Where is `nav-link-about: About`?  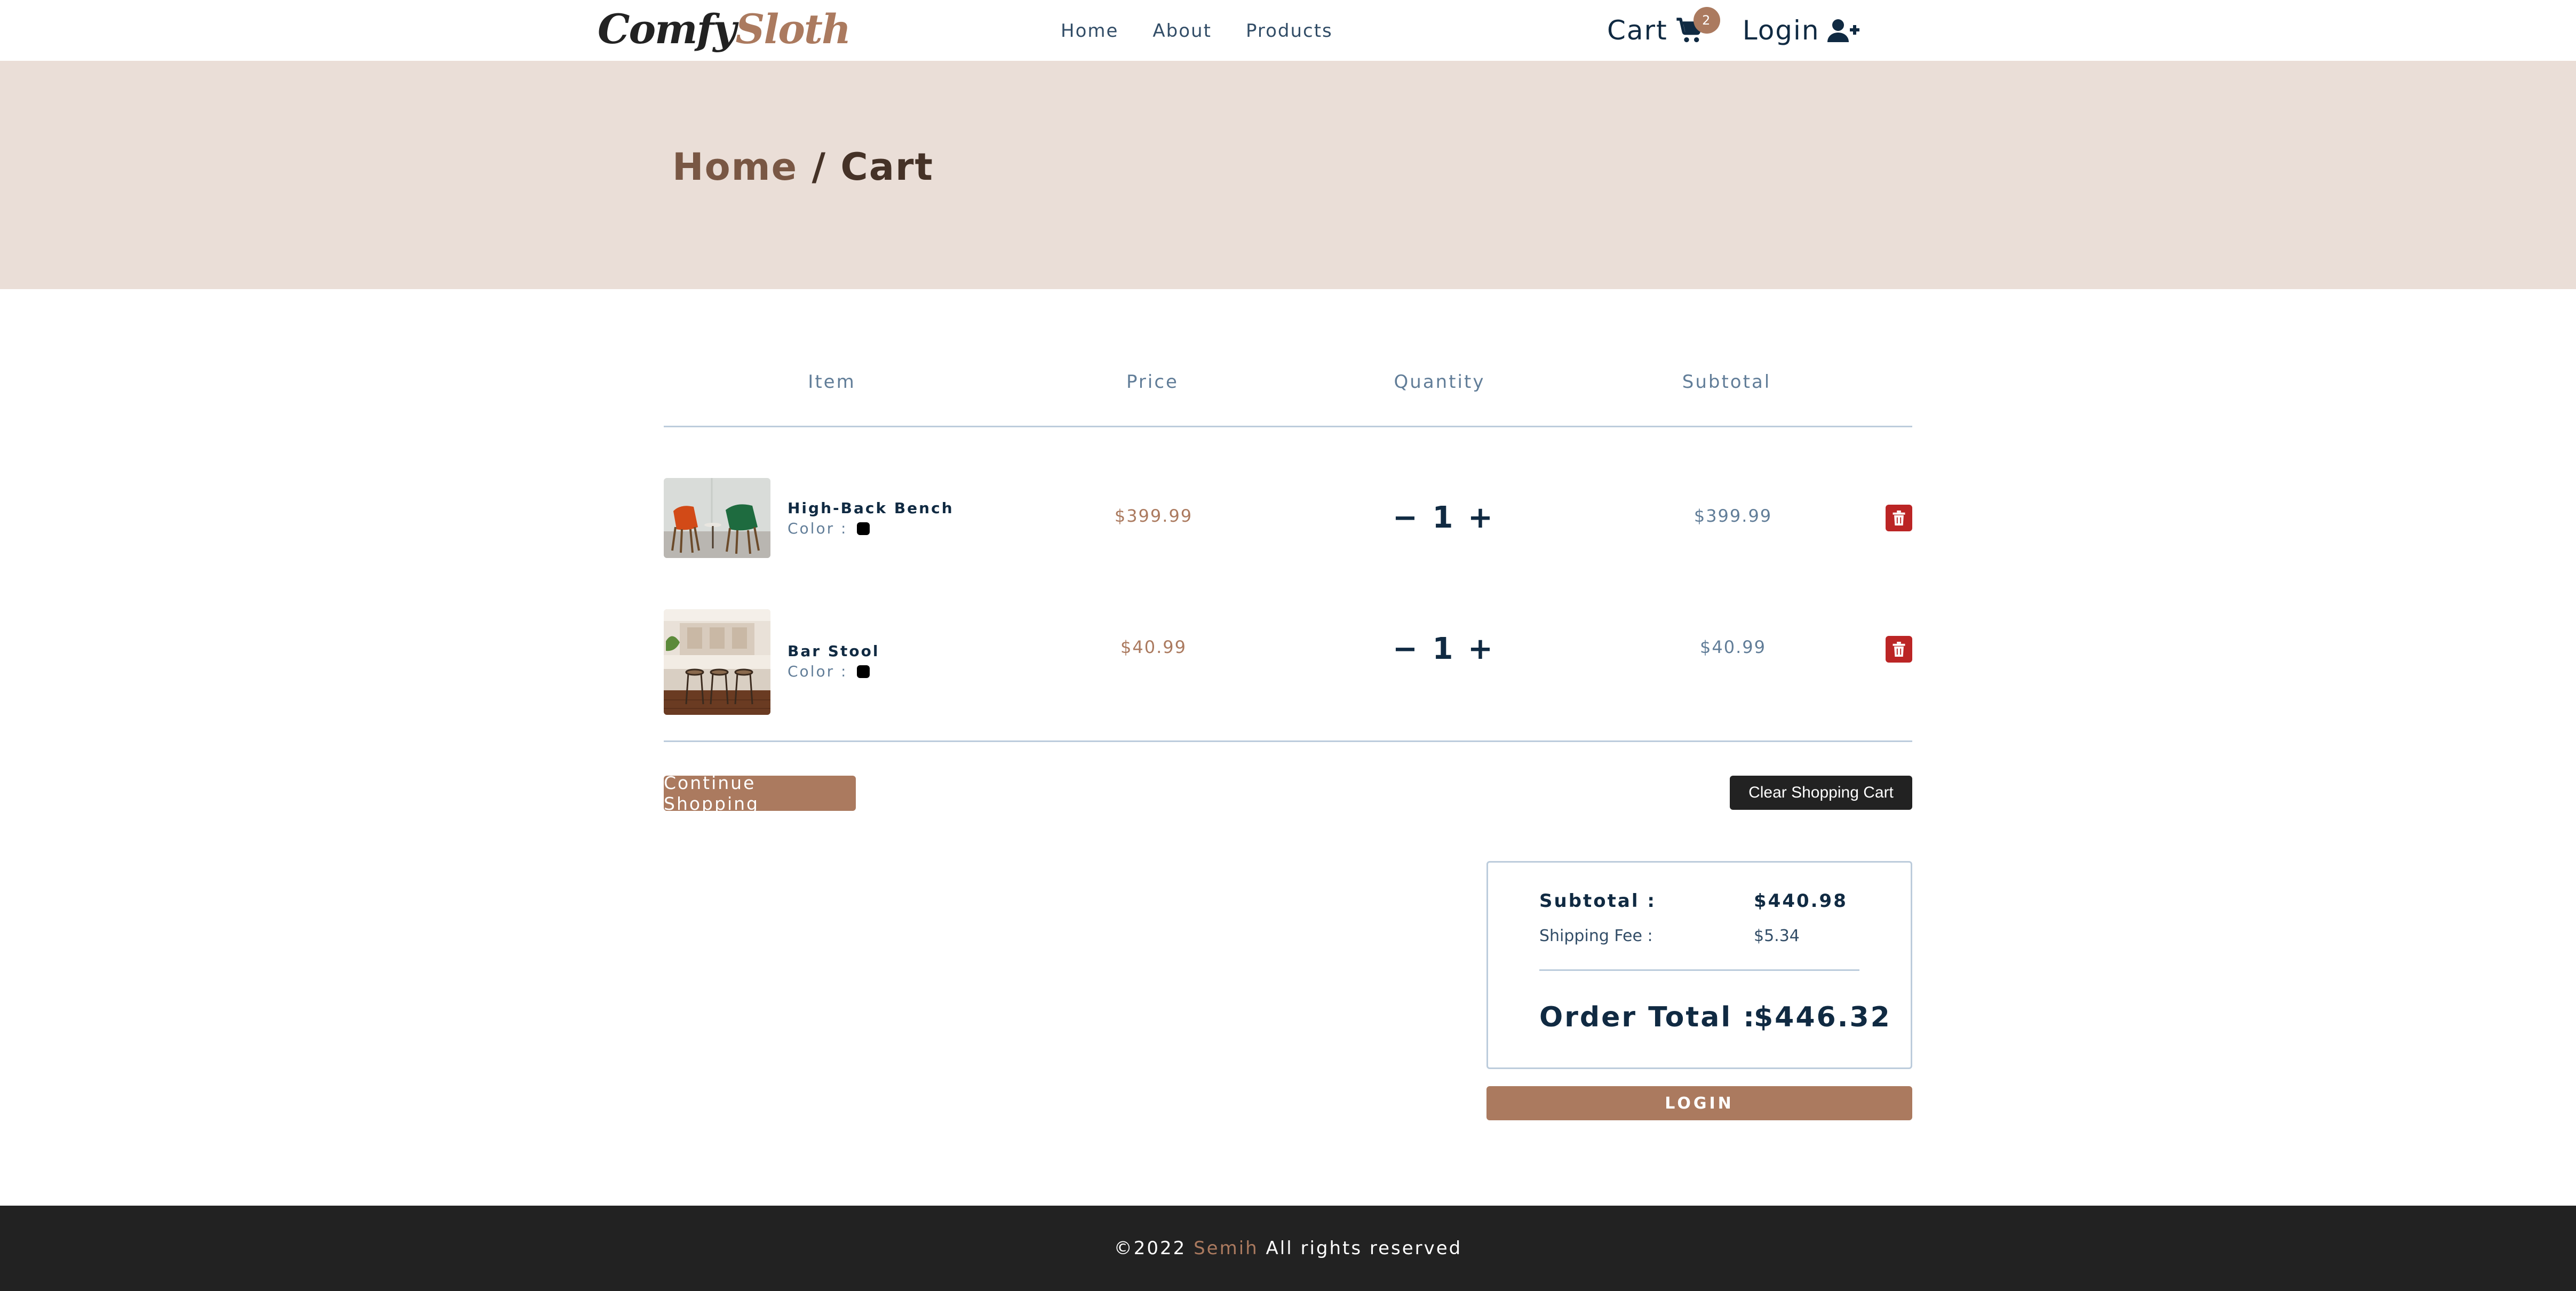
nav-link-about: About is located at coordinates (1182, 31).